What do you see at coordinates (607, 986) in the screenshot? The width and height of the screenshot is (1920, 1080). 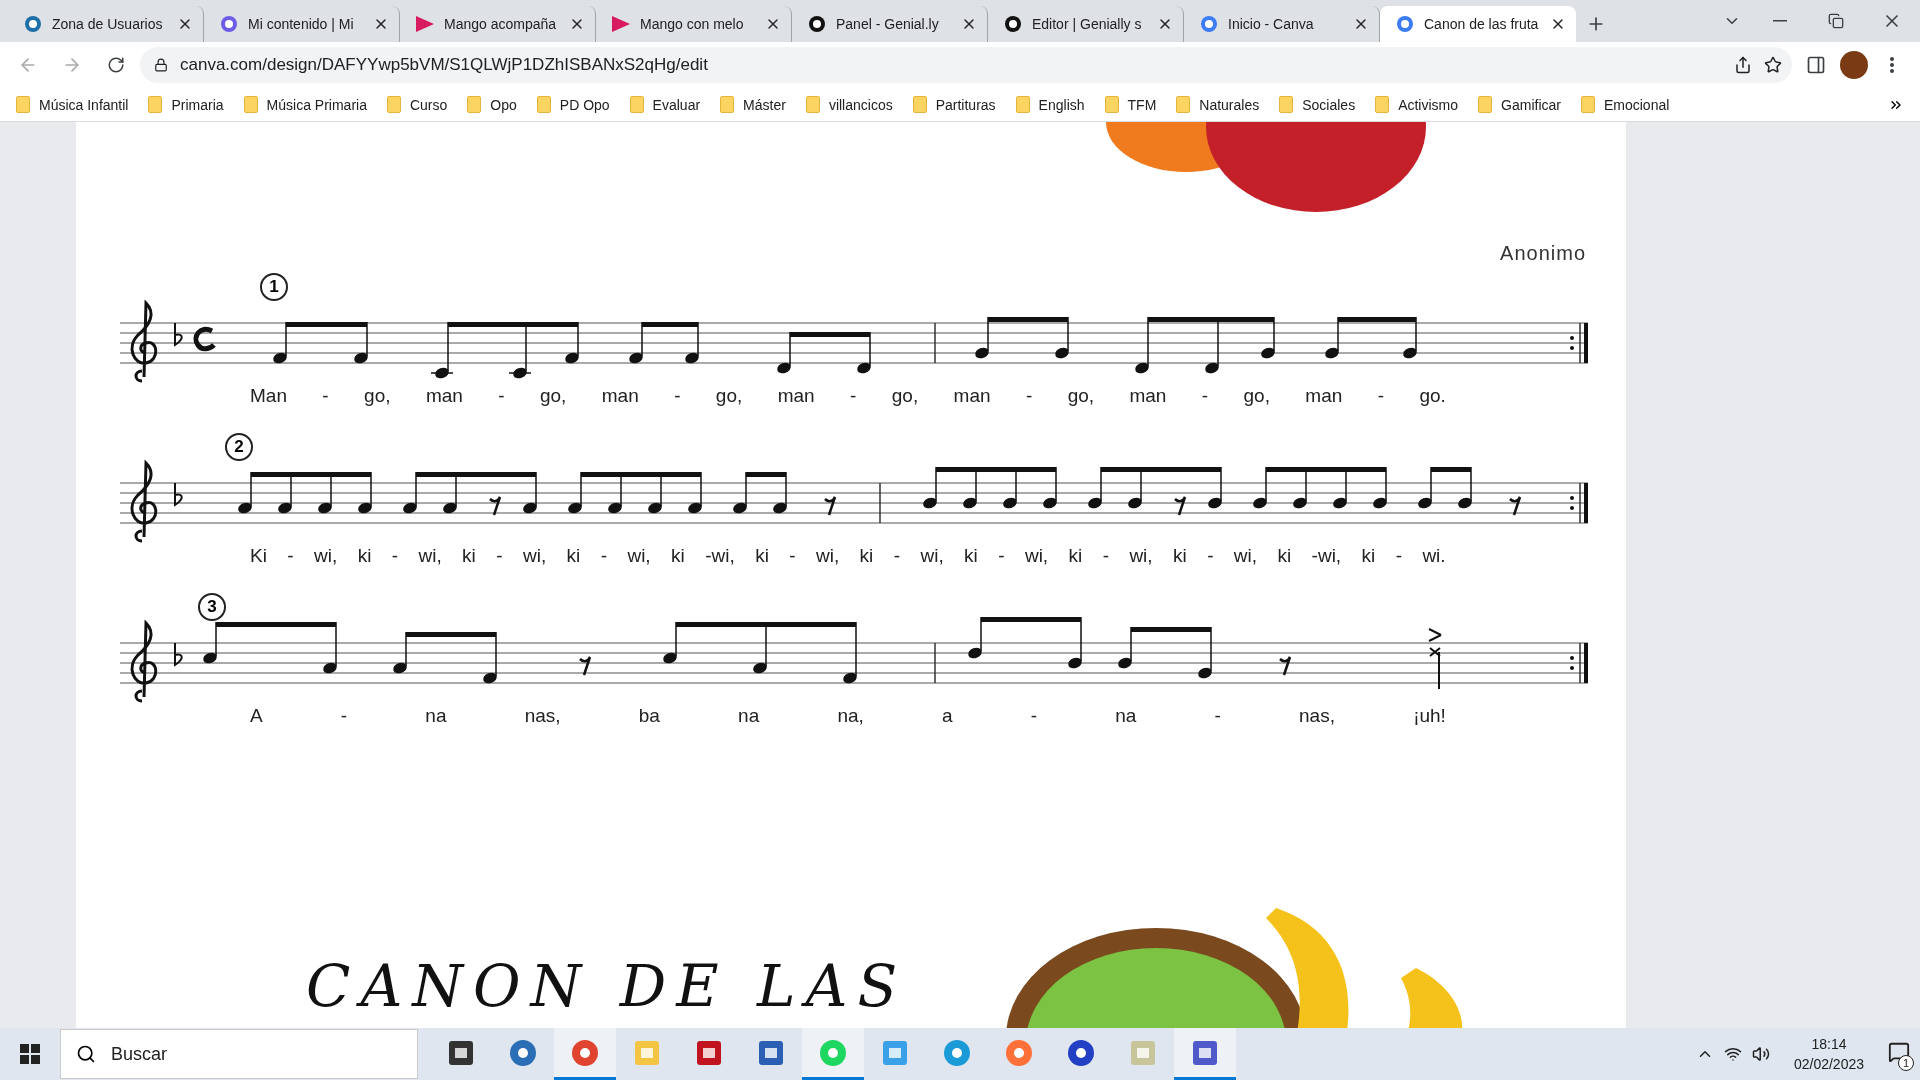 I see `design-title: CANON DE LAS` at bounding box center [607, 986].